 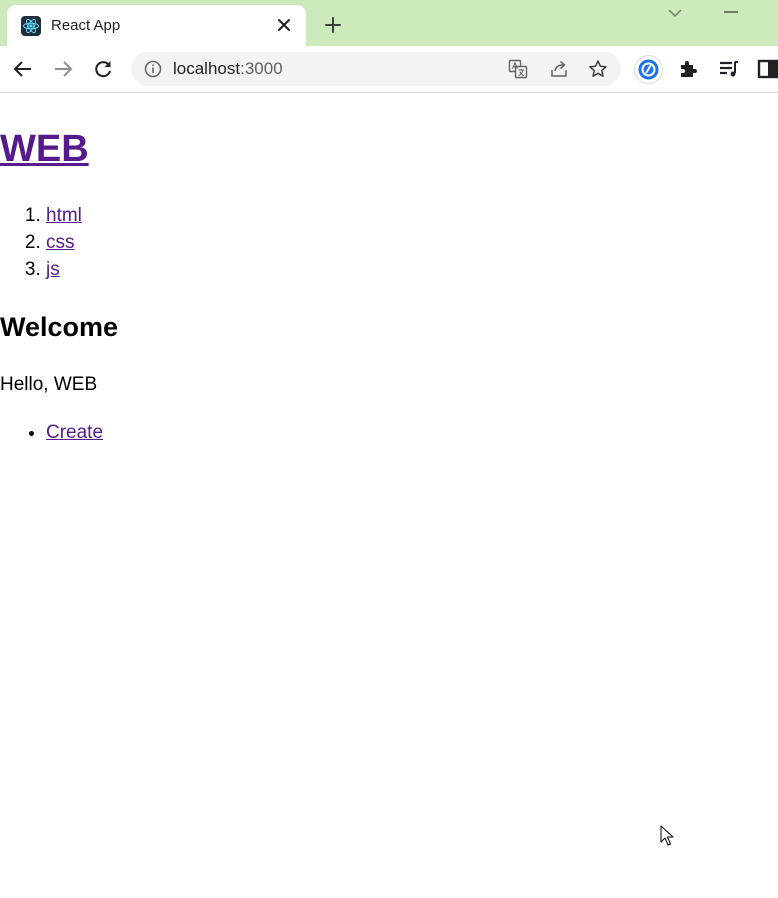 I want to click on control-list: Create, so click(x=51, y=432).